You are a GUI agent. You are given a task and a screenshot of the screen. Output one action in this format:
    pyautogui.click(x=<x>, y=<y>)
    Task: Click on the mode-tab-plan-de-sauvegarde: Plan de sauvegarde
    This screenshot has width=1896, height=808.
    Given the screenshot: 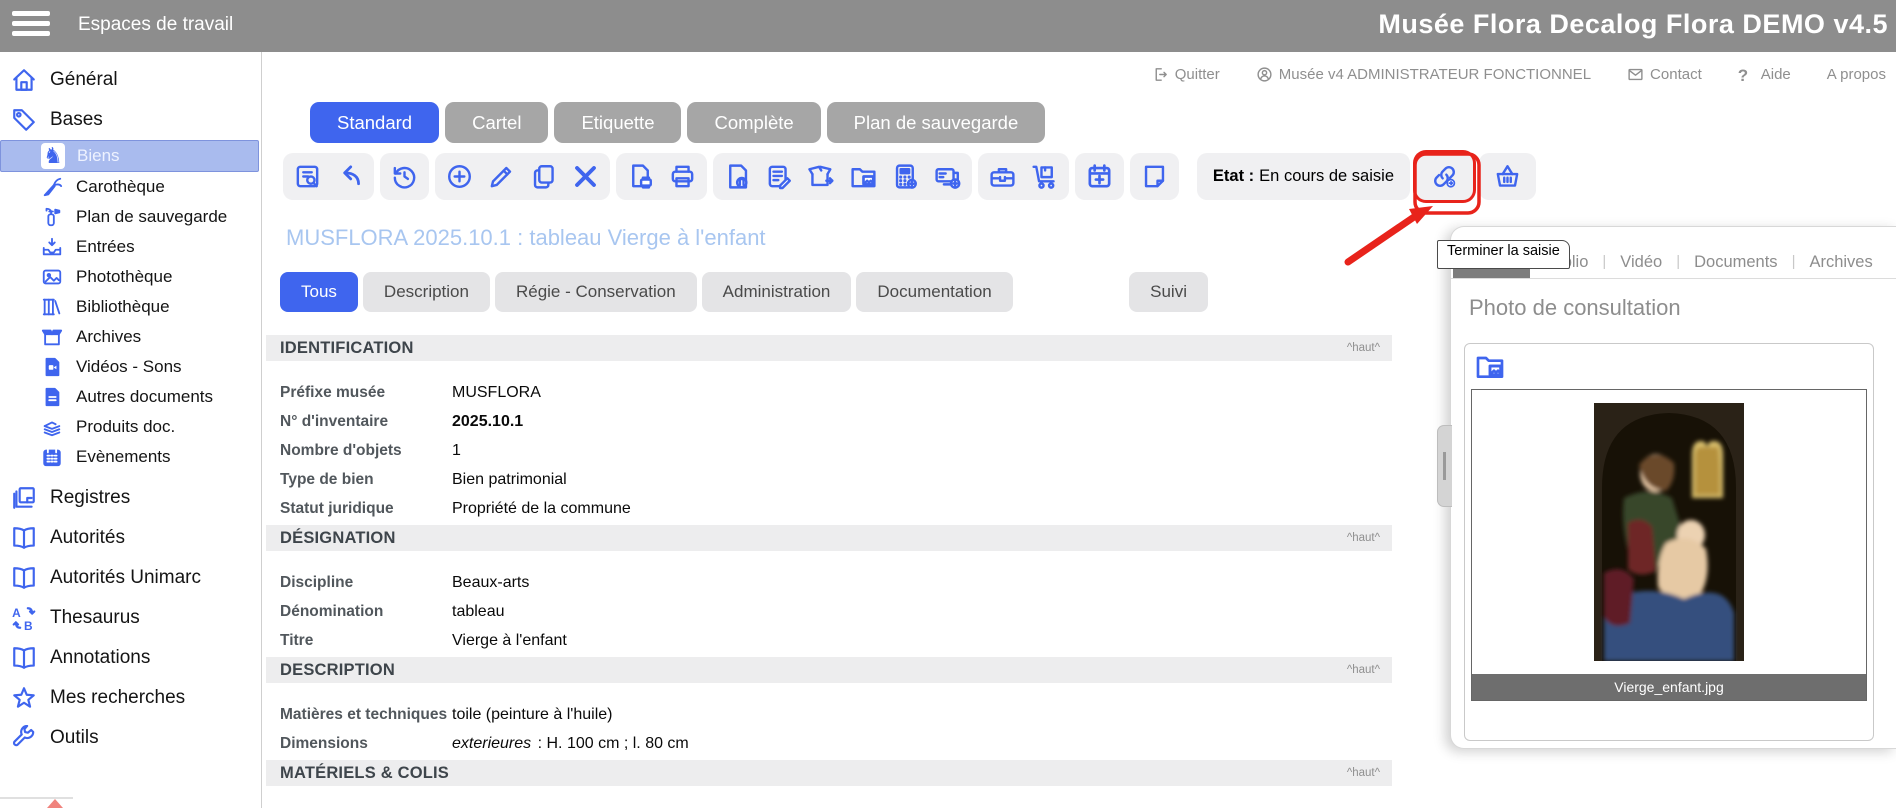 What is the action you would take?
    pyautogui.click(x=936, y=122)
    